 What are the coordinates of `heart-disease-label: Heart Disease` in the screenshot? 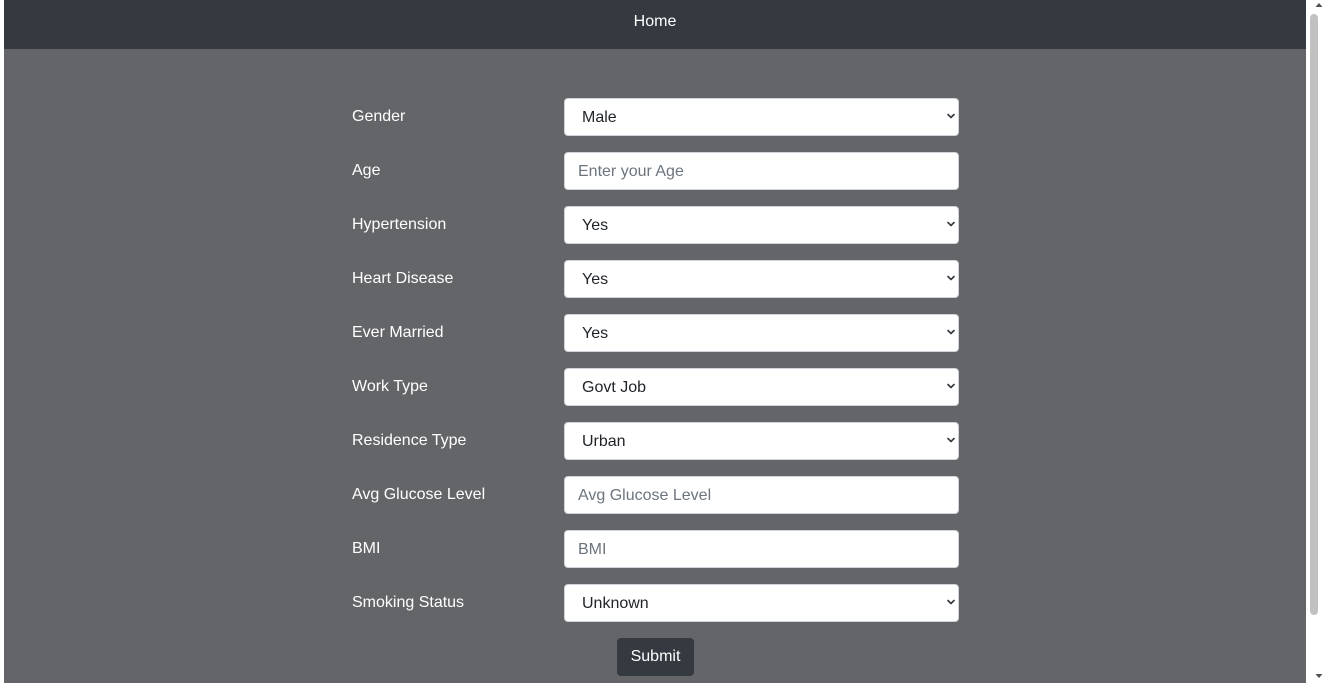 It's located at (403, 278).